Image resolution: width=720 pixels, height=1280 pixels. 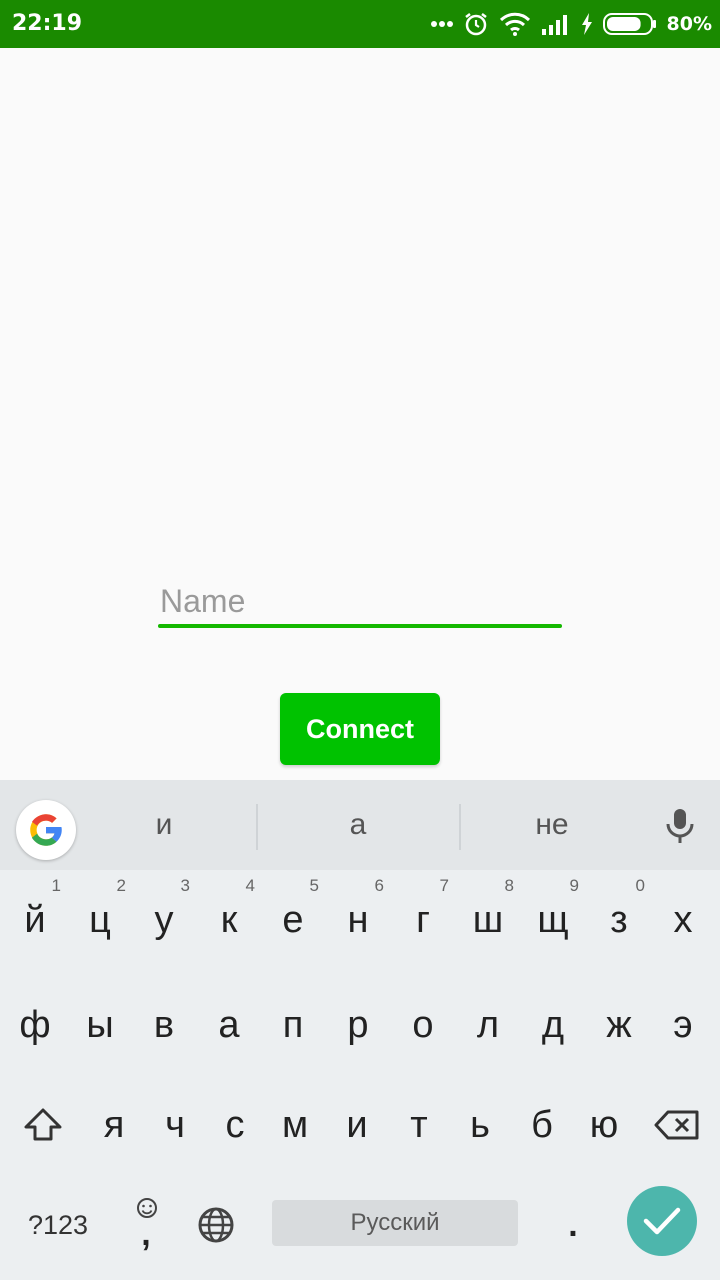 I want to click on suggestion-2: а, so click(x=358, y=825).